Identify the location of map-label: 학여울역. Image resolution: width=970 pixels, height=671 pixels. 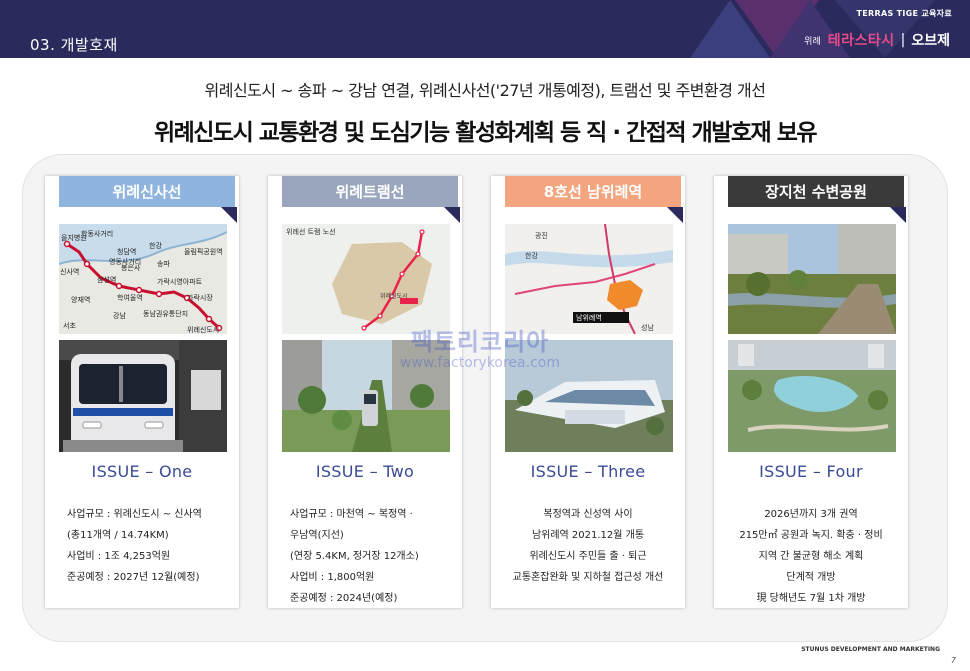
(130, 297).